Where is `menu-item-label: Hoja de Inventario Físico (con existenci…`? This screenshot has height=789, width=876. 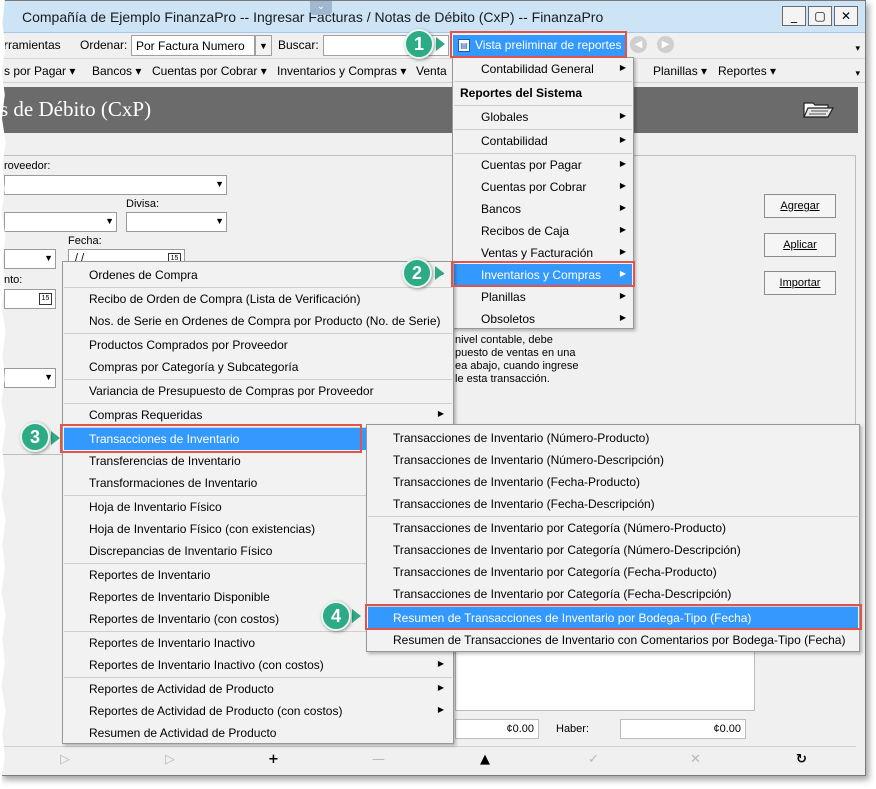
menu-item-label: Hoja de Inventario Físico (con existenci… is located at coordinates (202, 529).